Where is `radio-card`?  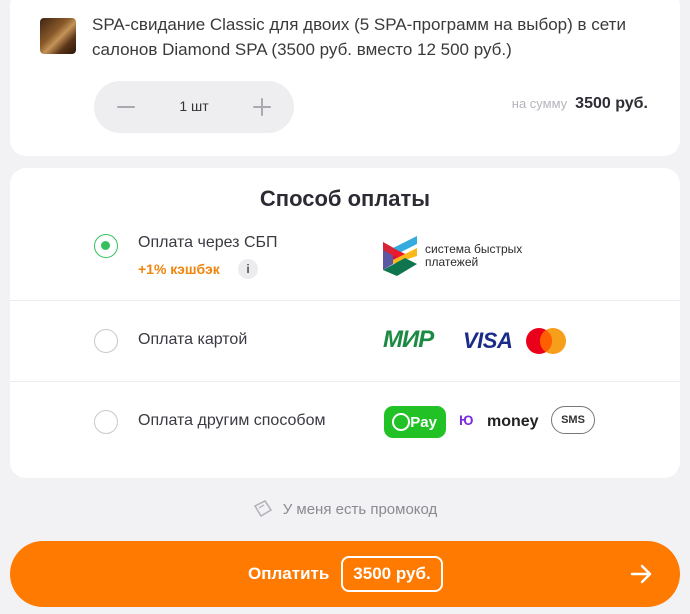
radio-card is located at coordinates (106, 341).